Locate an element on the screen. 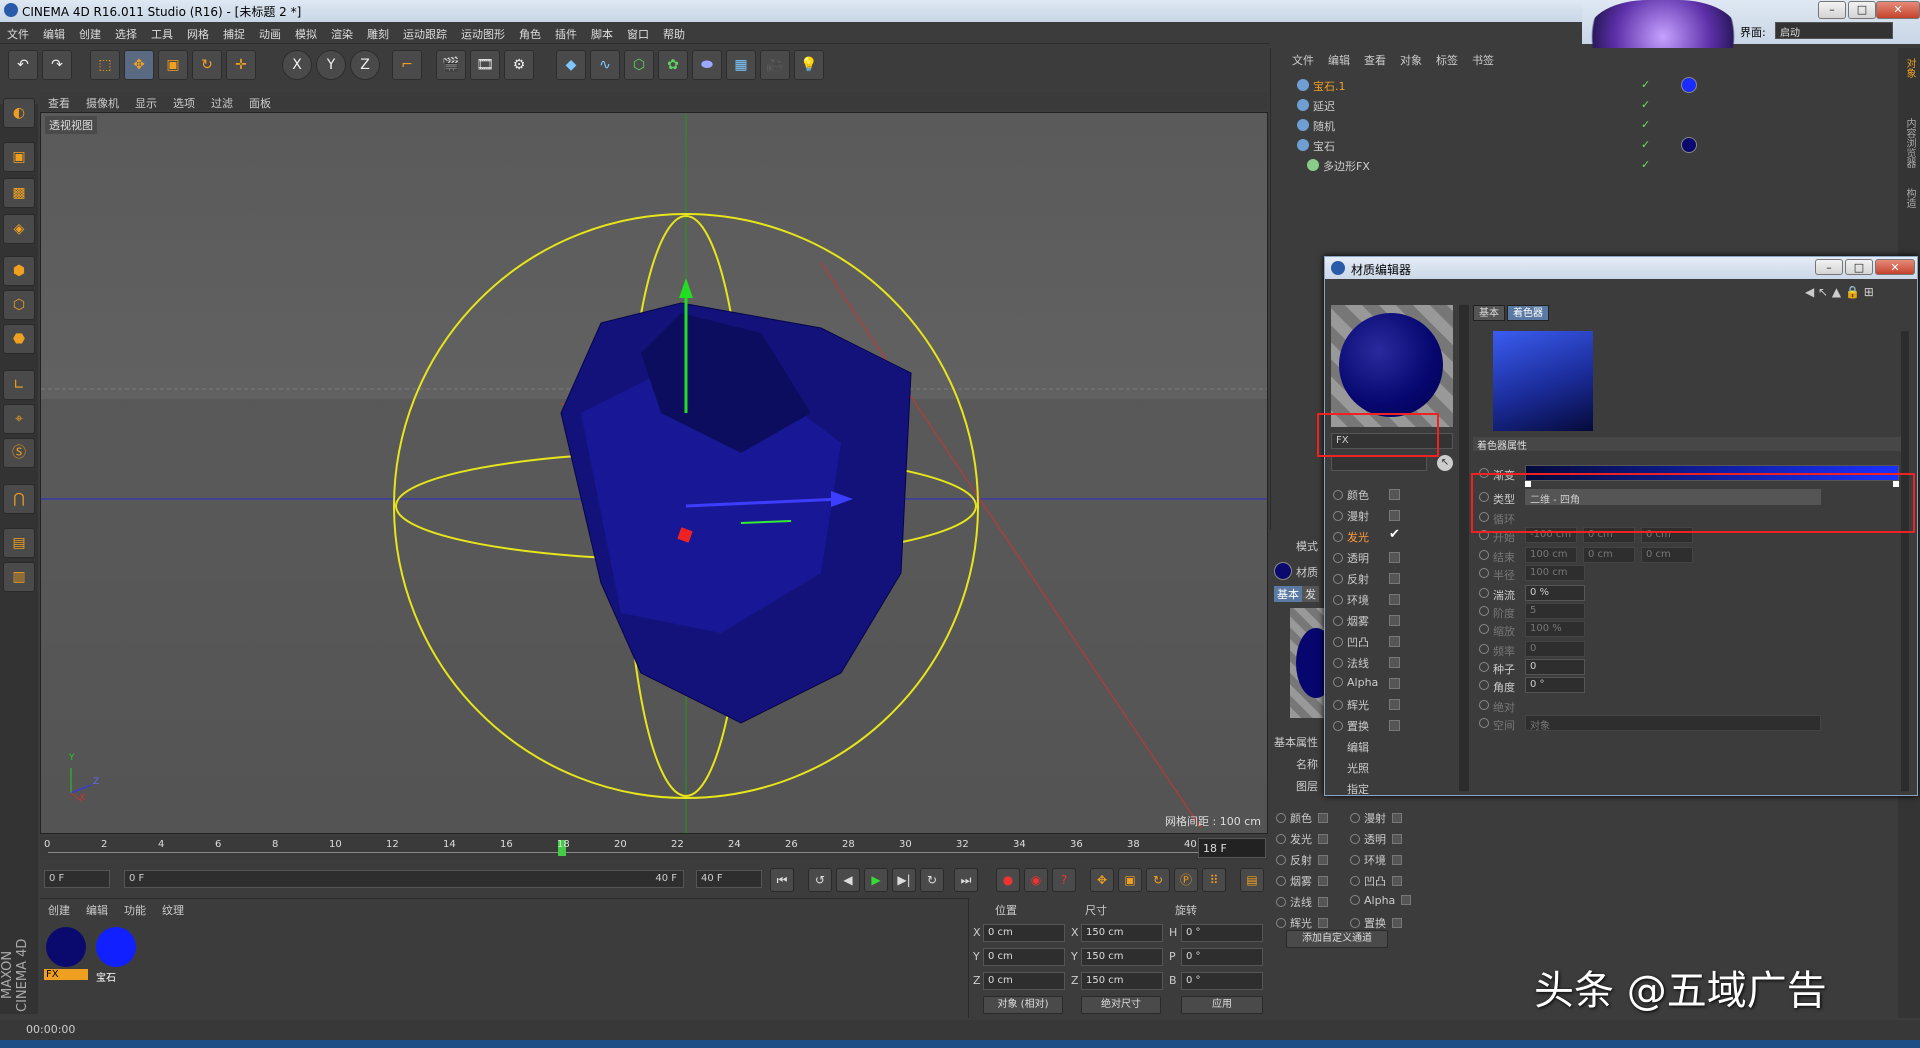  objmgr-menu-item-1: 编辑 is located at coordinates (1339, 58).